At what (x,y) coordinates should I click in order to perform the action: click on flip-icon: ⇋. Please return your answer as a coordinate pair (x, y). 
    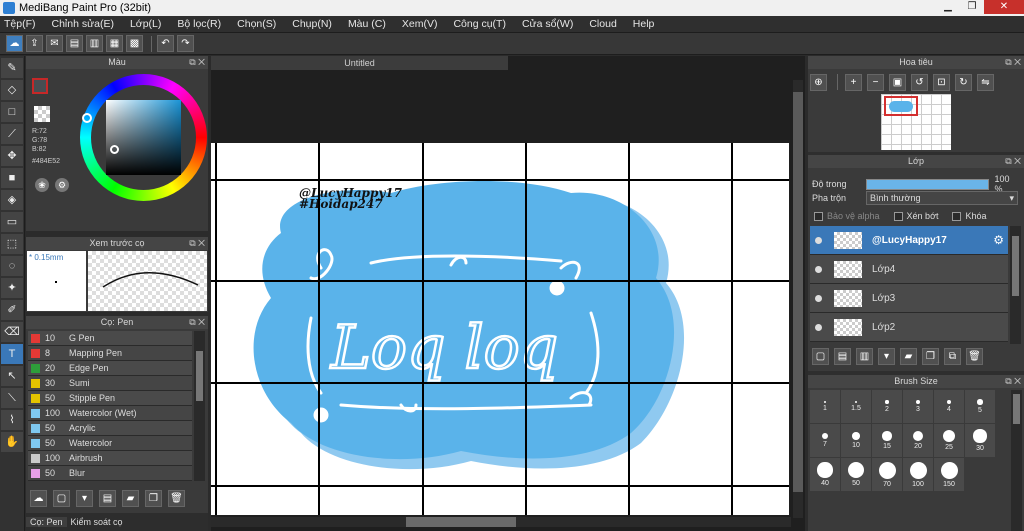
    Looking at the image, I should click on (985, 82).